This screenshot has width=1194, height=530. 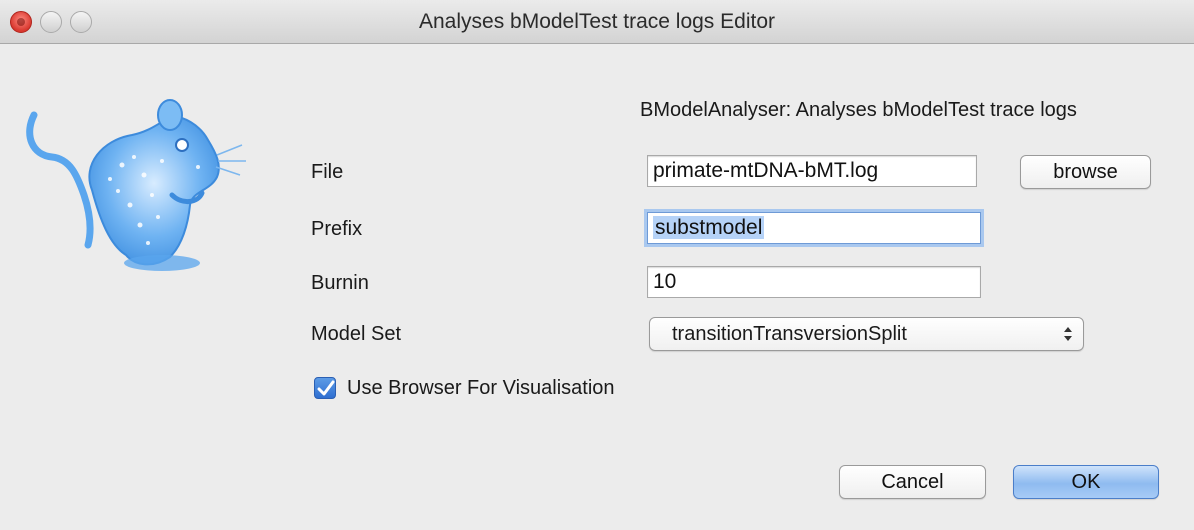 What do you see at coordinates (356, 334) in the screenshot?
I see `model-set-label: Model Set` at bounding box center [356, 334].